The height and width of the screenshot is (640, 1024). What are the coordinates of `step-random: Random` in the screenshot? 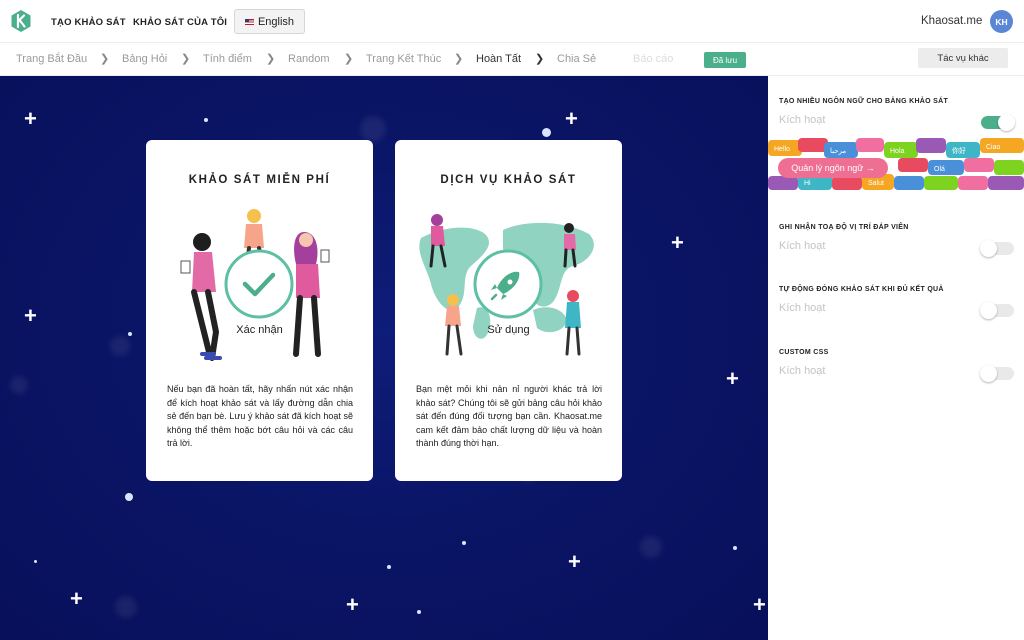 It's located at (309, 59).